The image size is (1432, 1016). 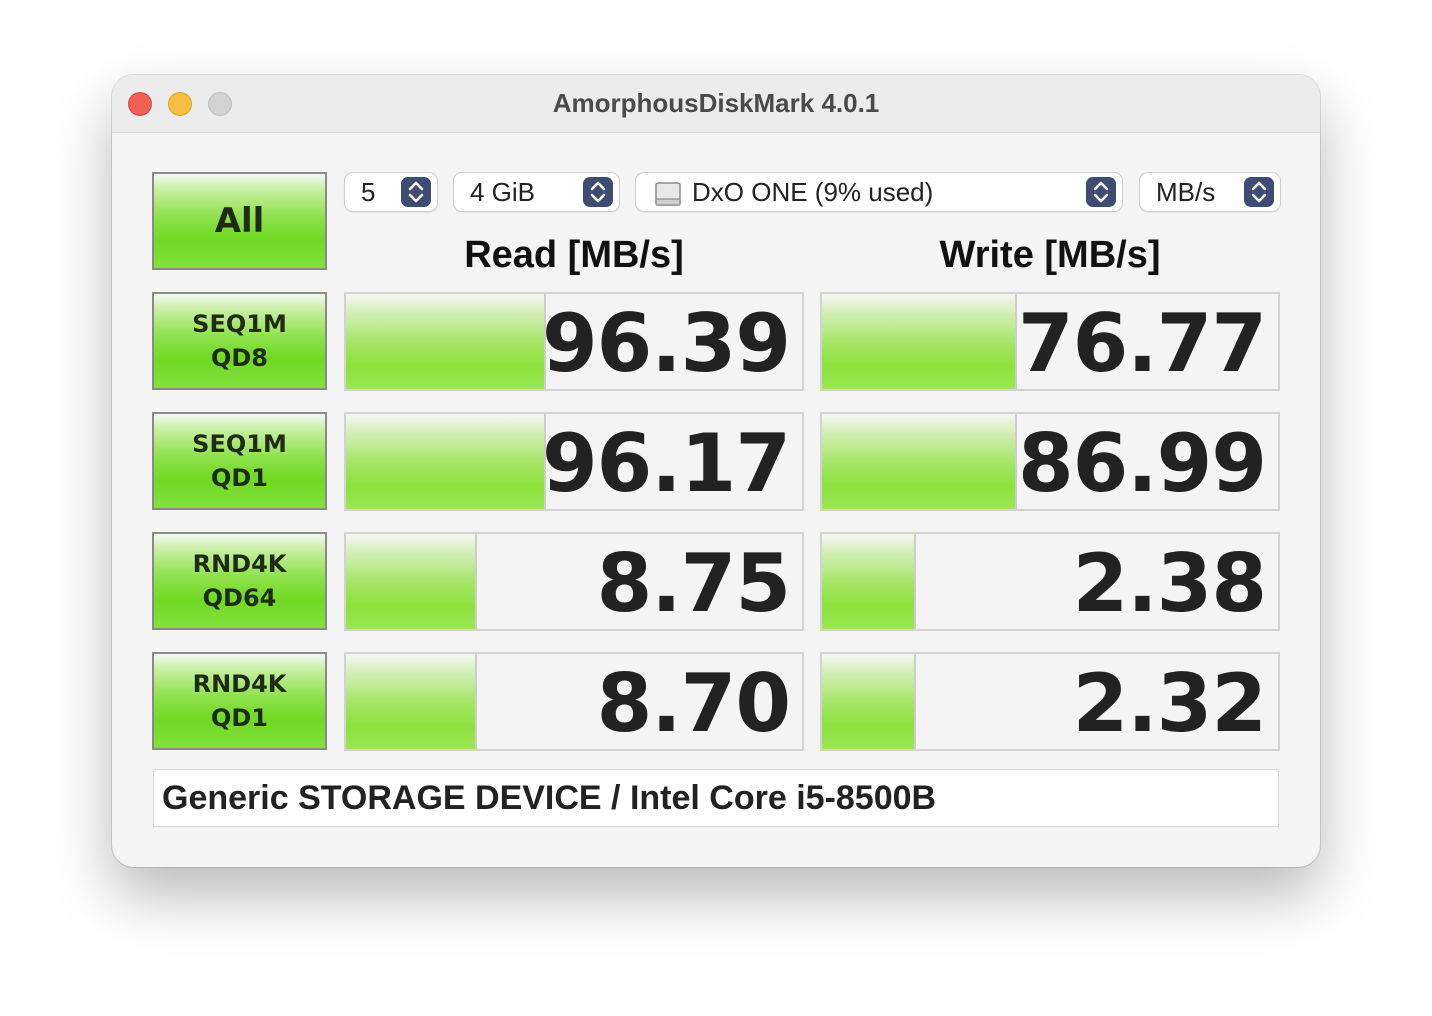 I want to click on test-label: SEQ1M QD1, so click(x=239, y=461).